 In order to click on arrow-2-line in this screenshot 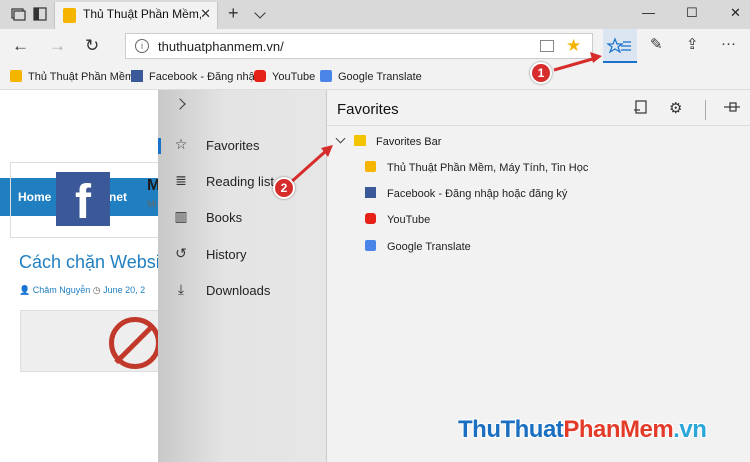, I will do `click(308, 166)`.